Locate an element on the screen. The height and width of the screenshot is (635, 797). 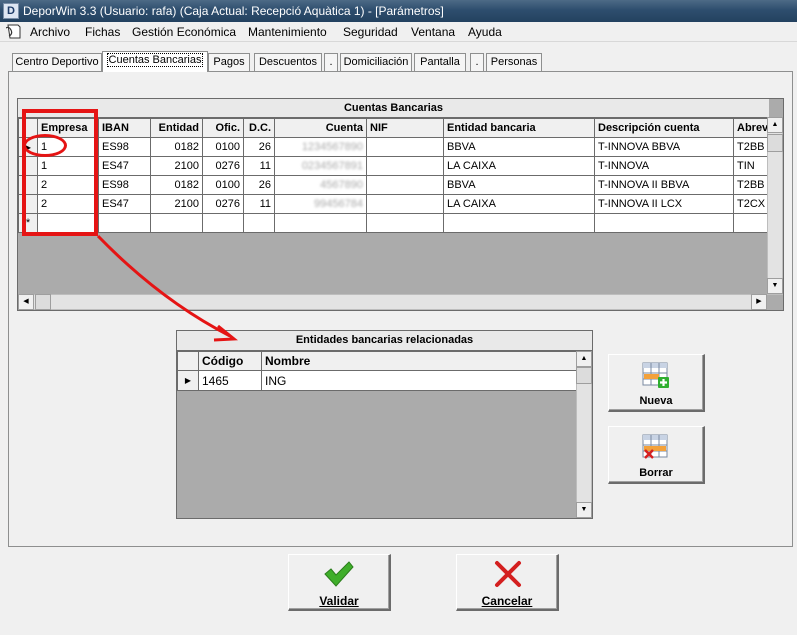
menu-seguridad: Seguridad is located at coordinates (370, 32).